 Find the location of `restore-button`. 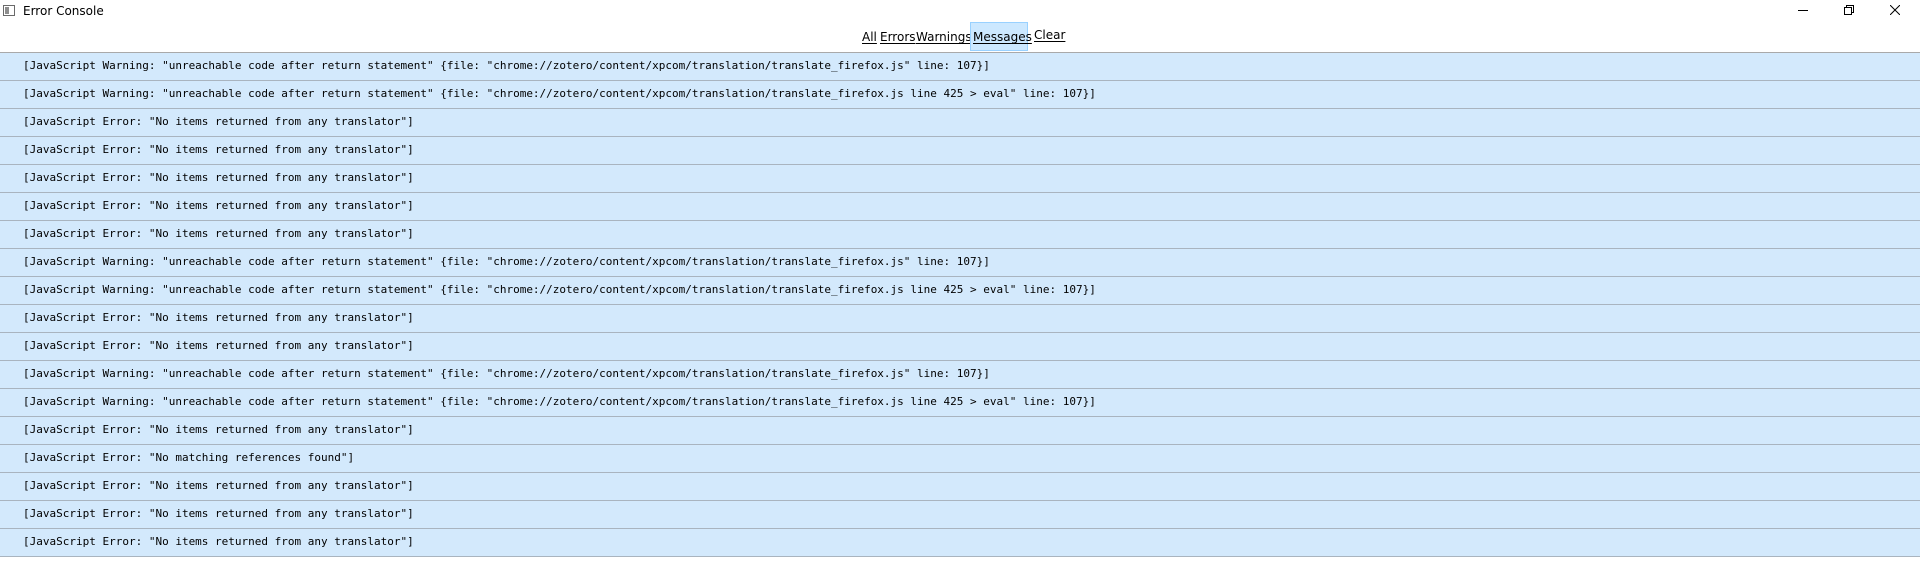

restore-button is located at coordinates (1849, 11).